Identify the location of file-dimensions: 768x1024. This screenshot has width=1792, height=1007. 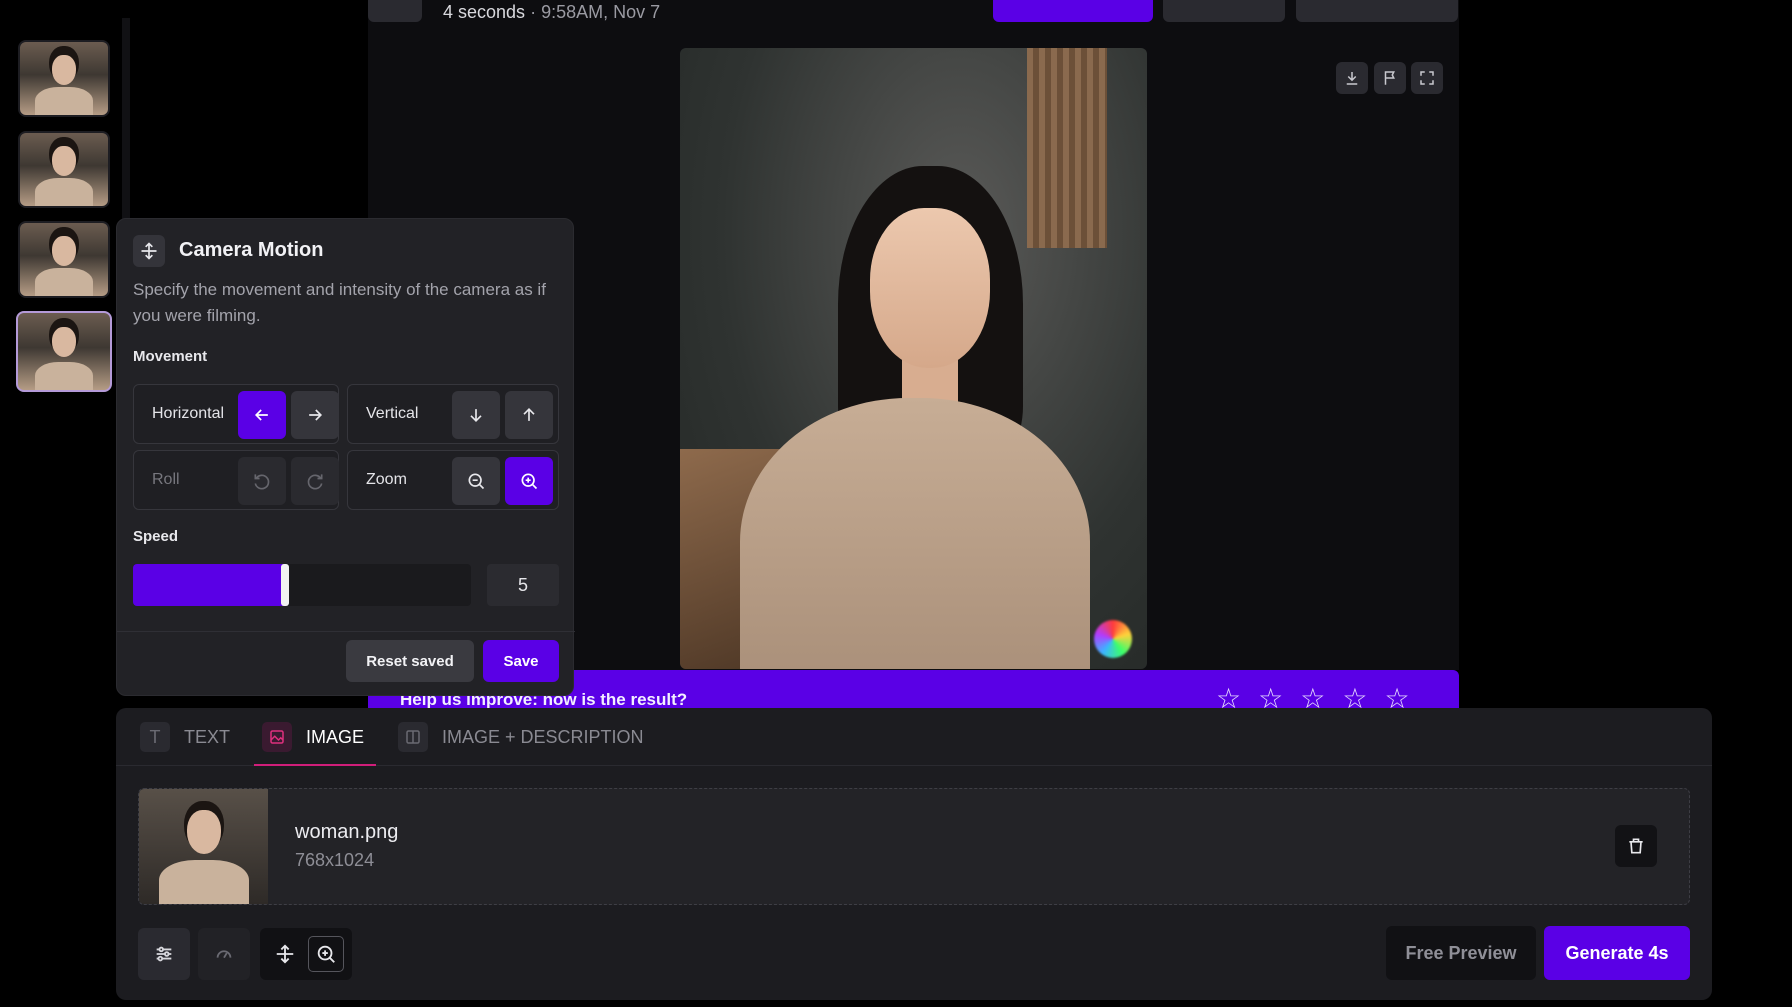
(335, 860).